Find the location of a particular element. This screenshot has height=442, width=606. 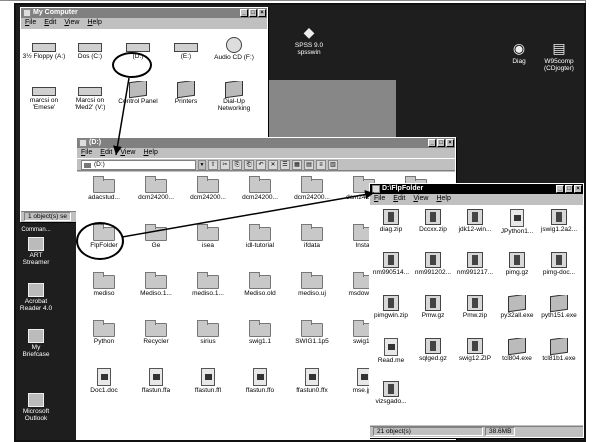

arrow-to-d-window is located at coordinates (121, 116).